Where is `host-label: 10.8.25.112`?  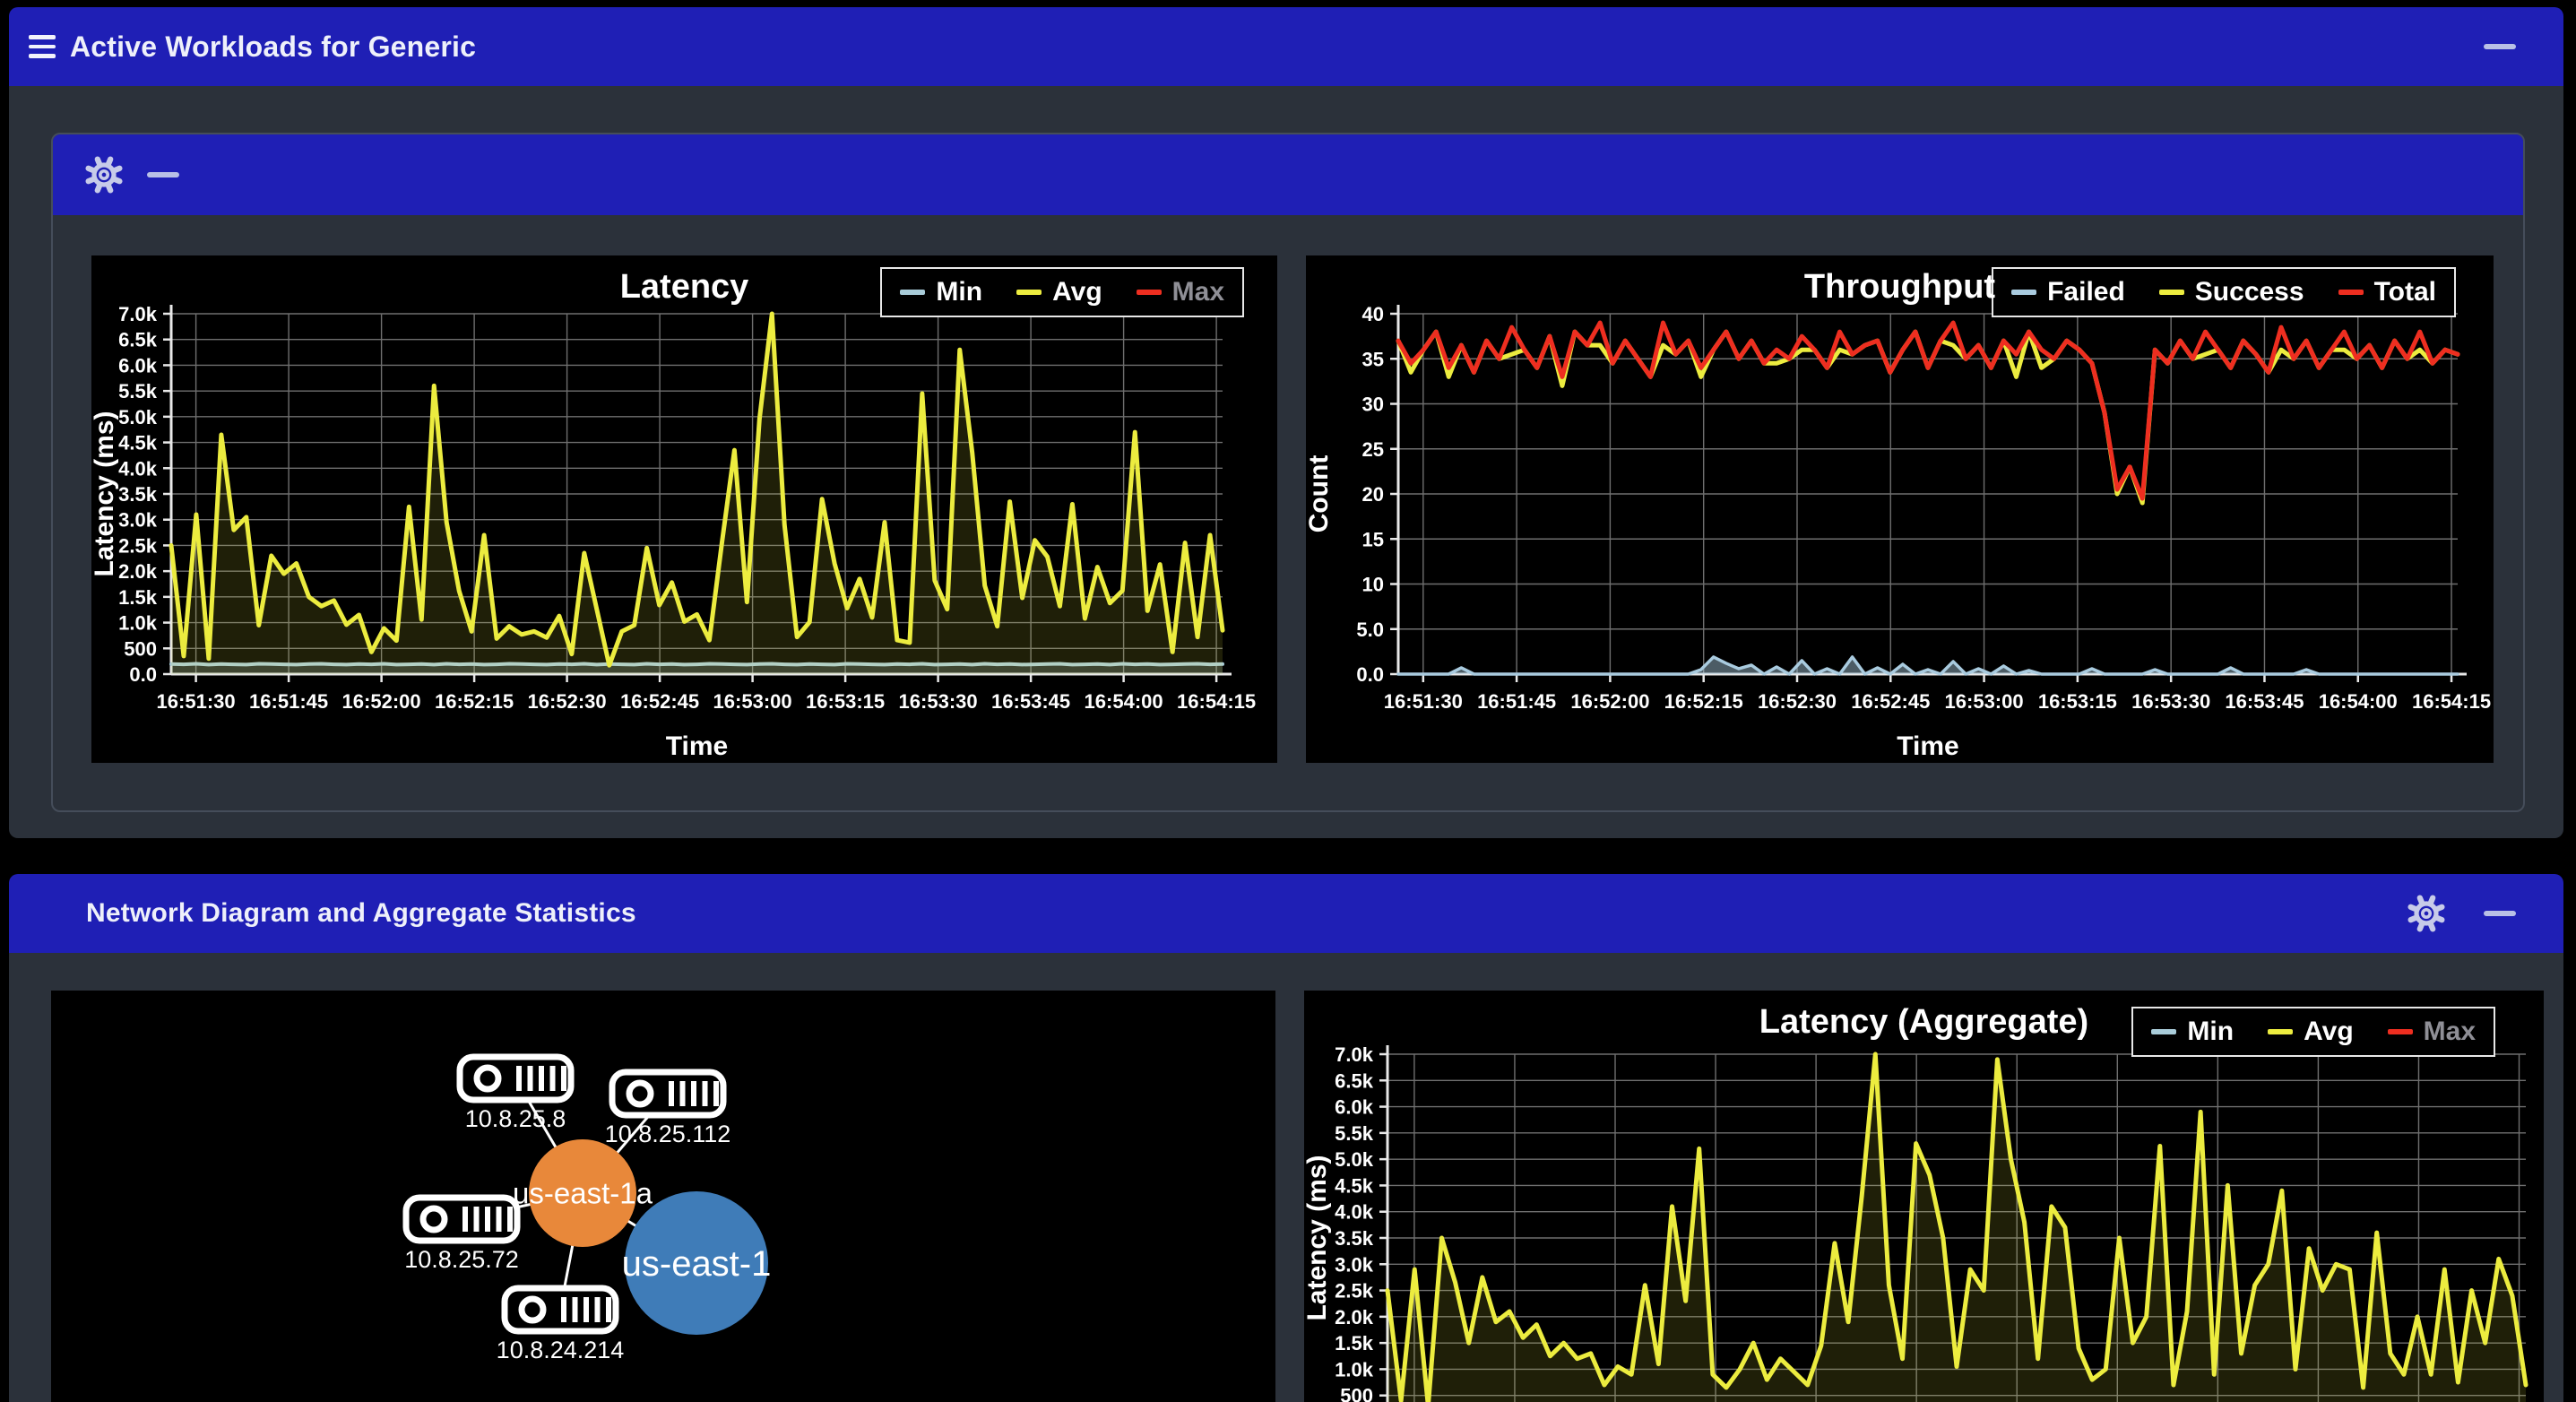
host-label: 10.8.25.112 is located at coordinates (668, 1134).